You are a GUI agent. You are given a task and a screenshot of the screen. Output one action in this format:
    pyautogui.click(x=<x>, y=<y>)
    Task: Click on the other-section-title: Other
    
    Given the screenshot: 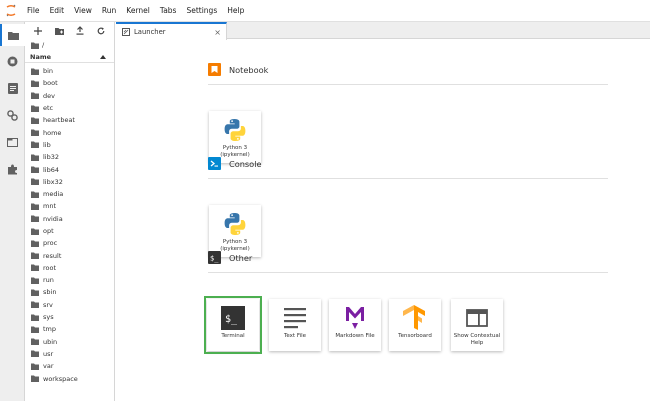 What is the action you would take?
    pyautogui.click(x=241, y=257)
    